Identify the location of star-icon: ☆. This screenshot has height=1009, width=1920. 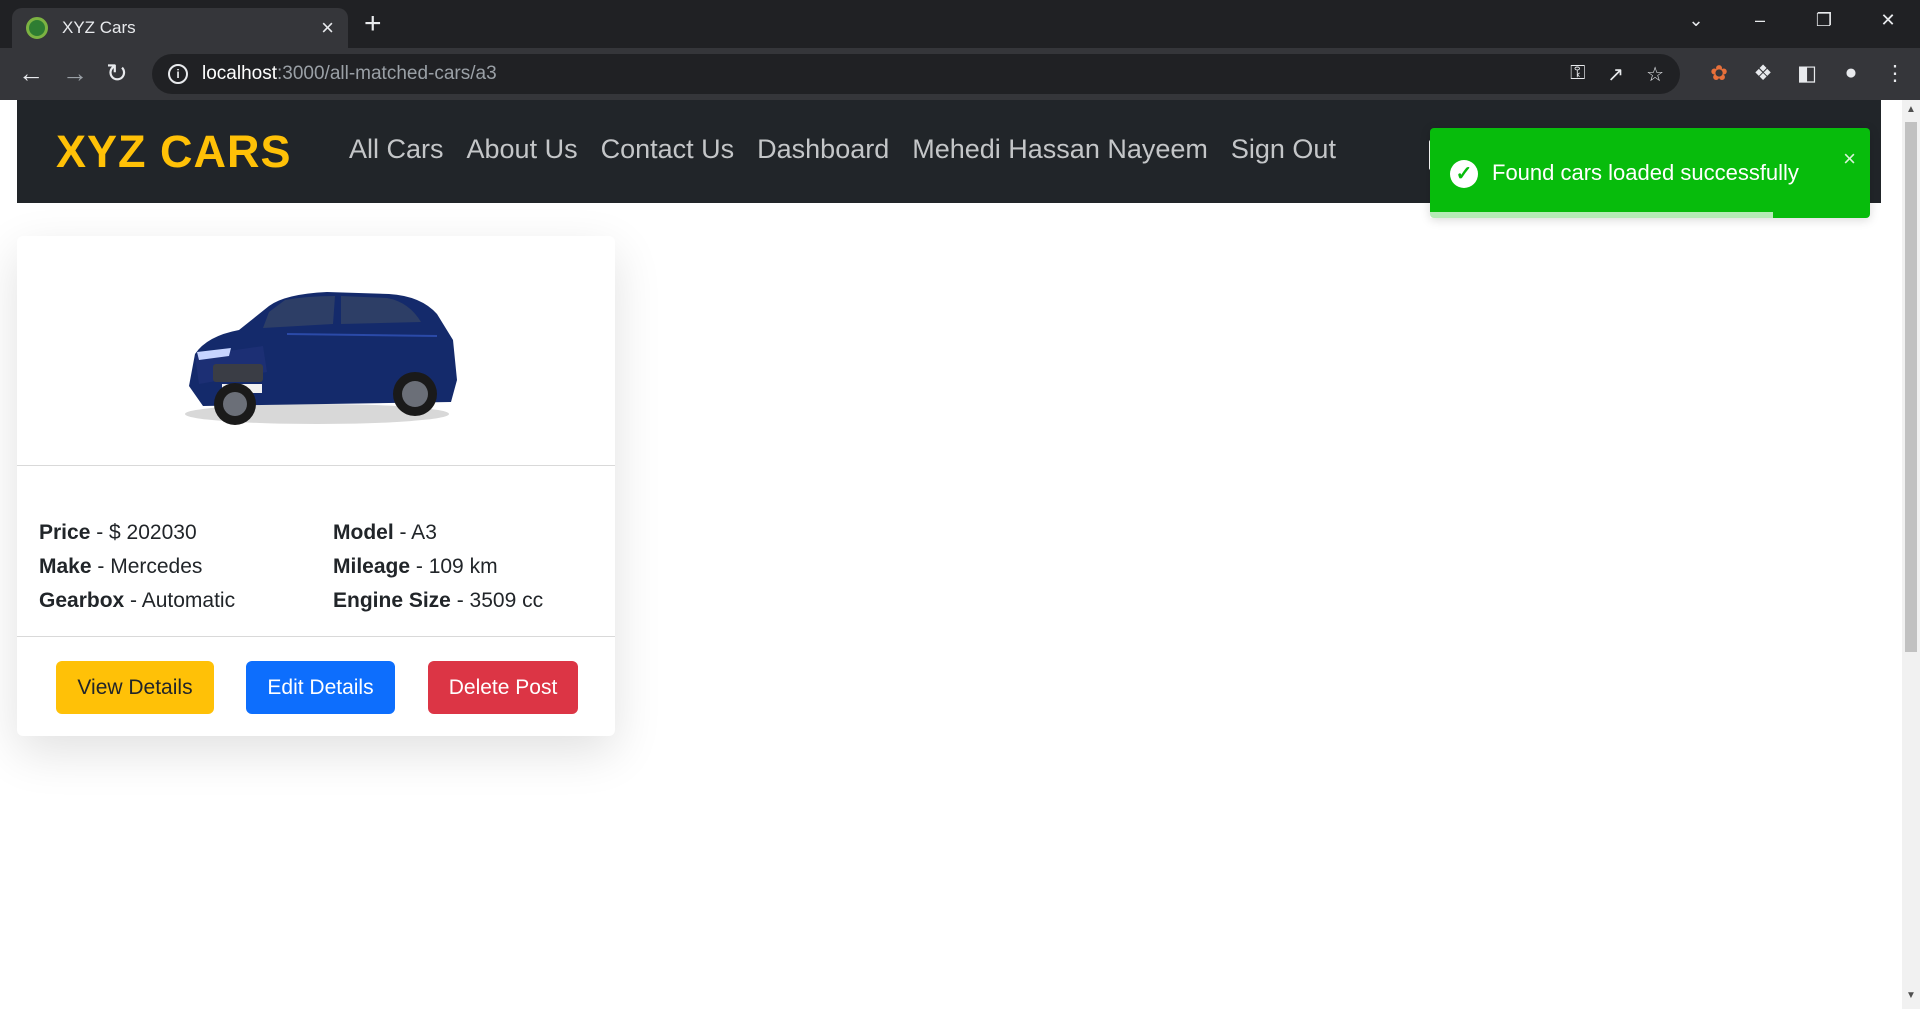
(1655, 74).